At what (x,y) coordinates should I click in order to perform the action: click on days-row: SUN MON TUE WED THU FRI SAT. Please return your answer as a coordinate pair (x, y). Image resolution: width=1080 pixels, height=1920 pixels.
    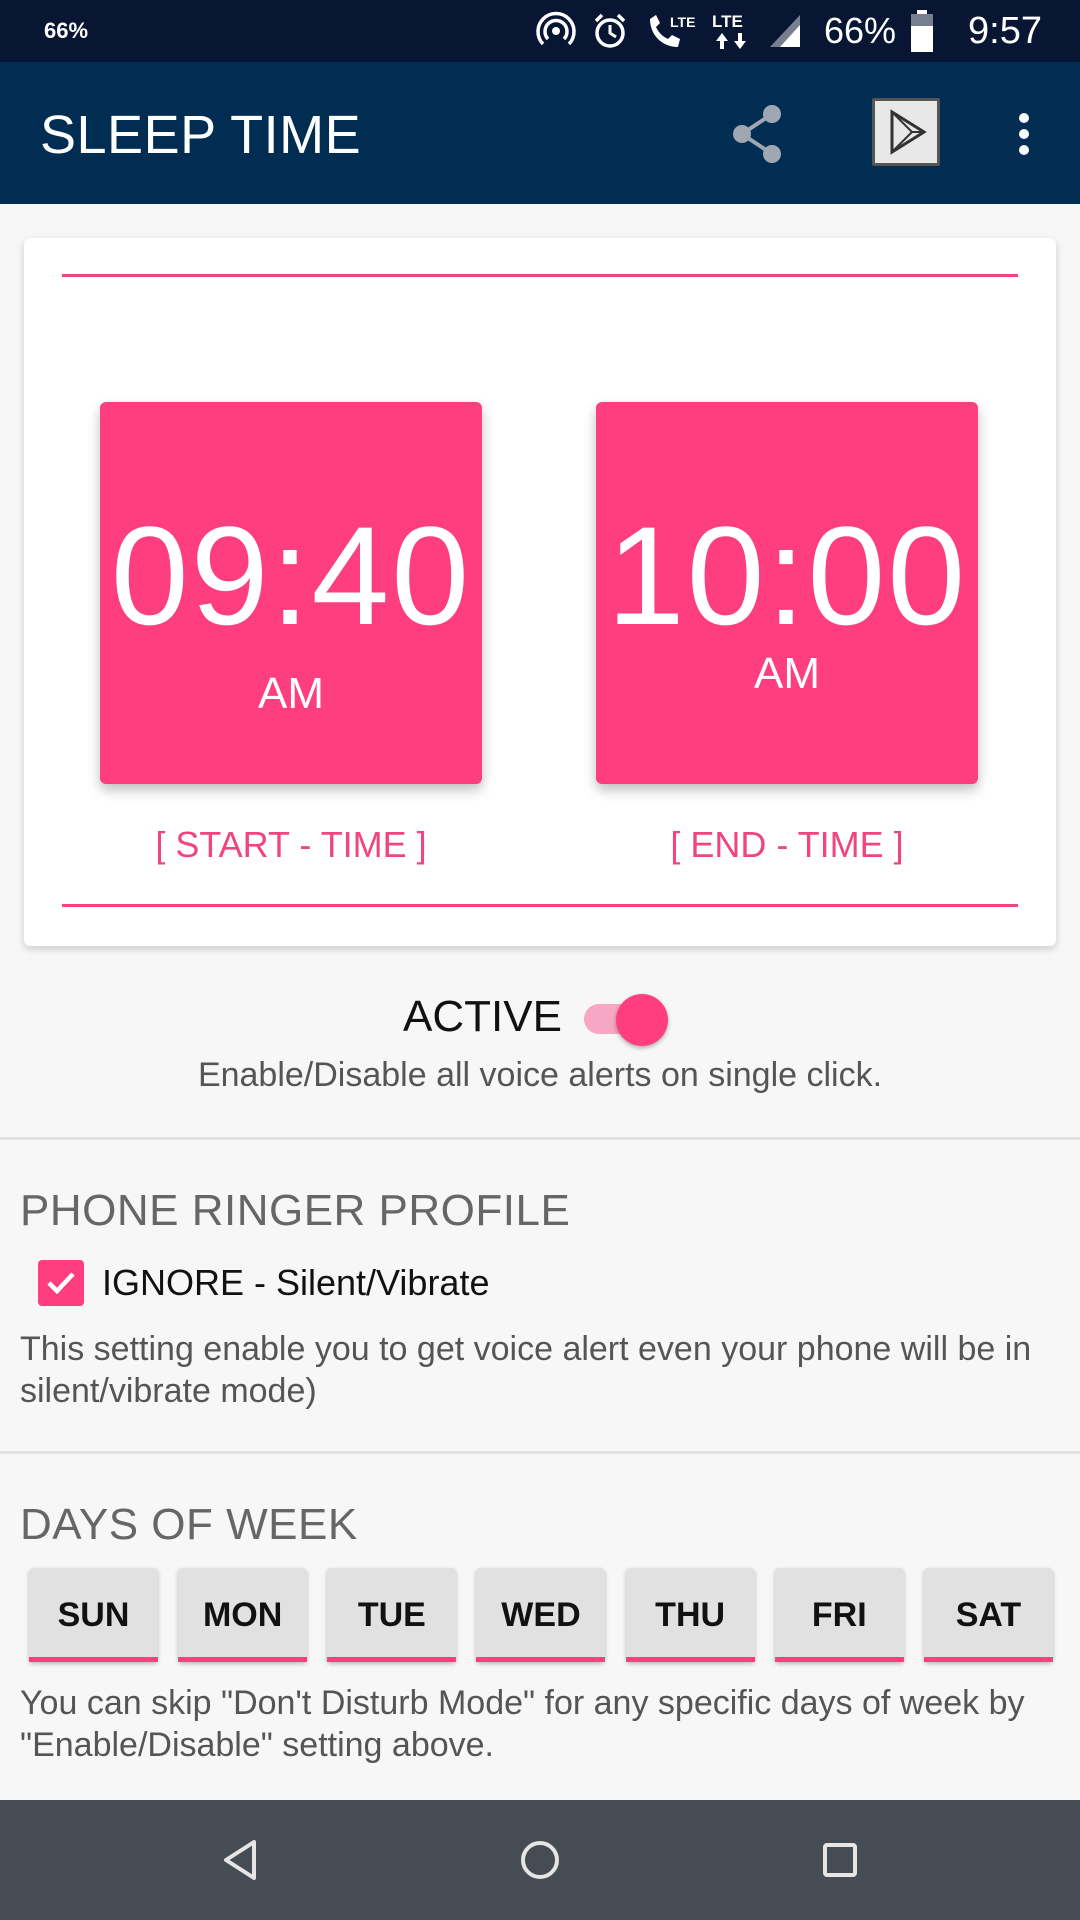
    Looking at the image, I should click on (541, 1615).